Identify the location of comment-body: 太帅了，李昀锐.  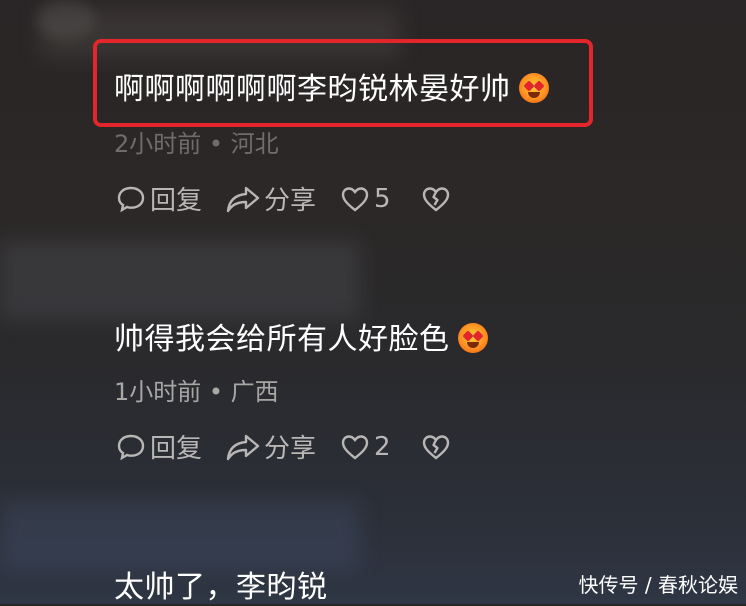
(221, 587).